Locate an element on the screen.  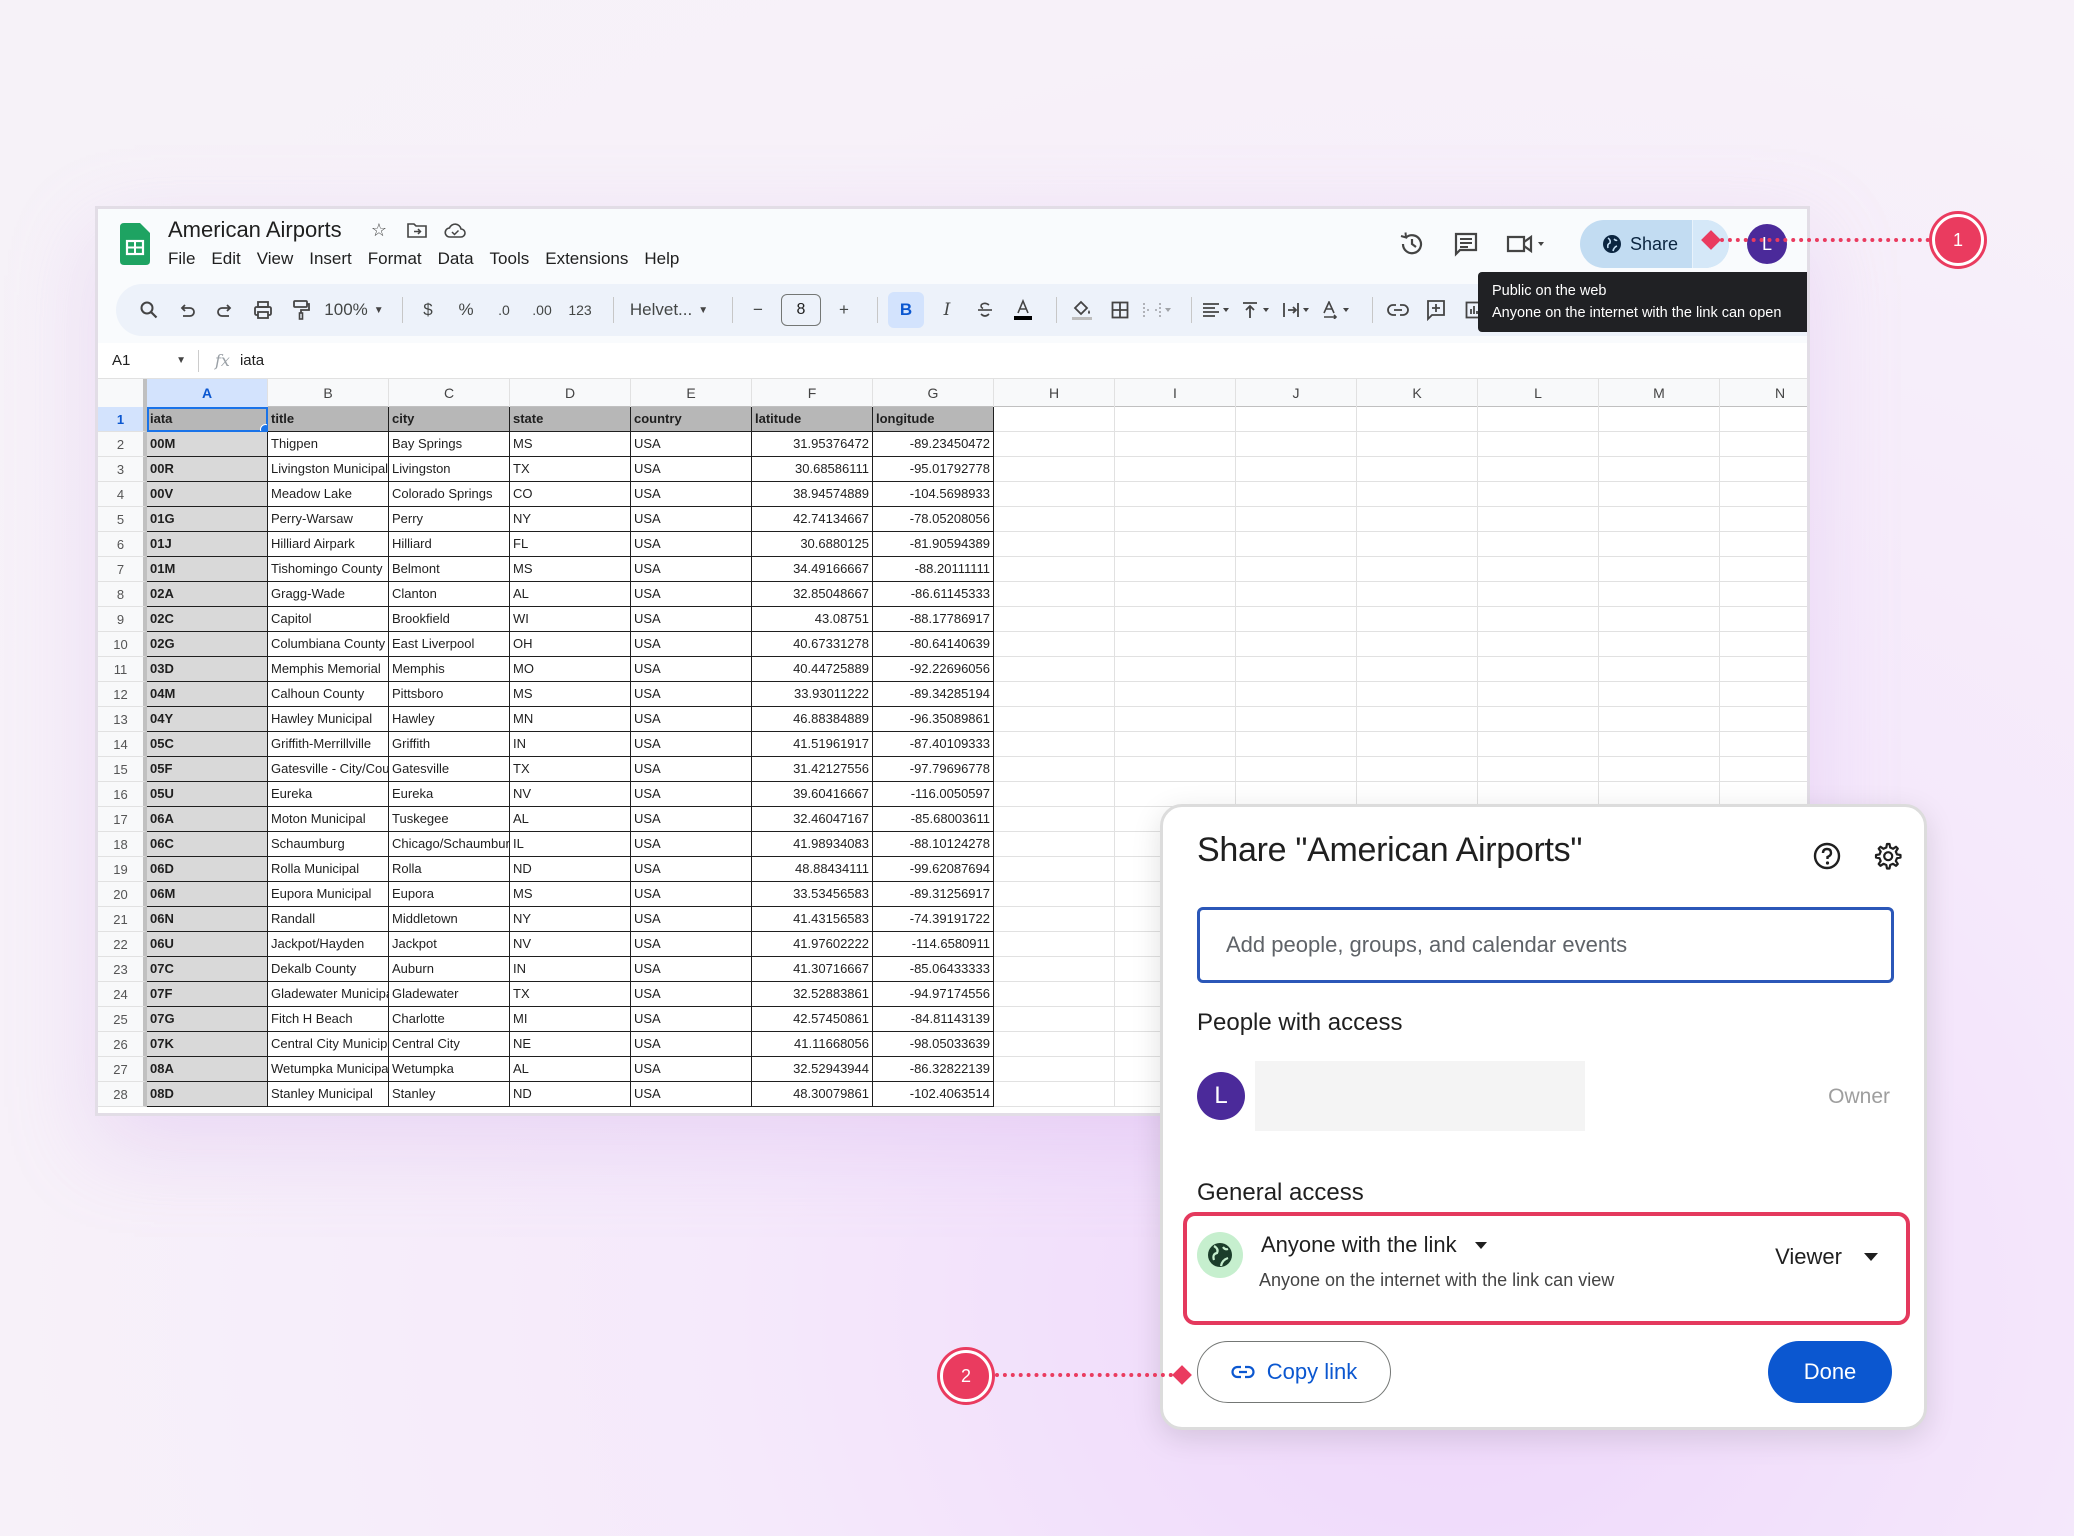
cell: 32.52883861 is located at coordinates (812, 994).